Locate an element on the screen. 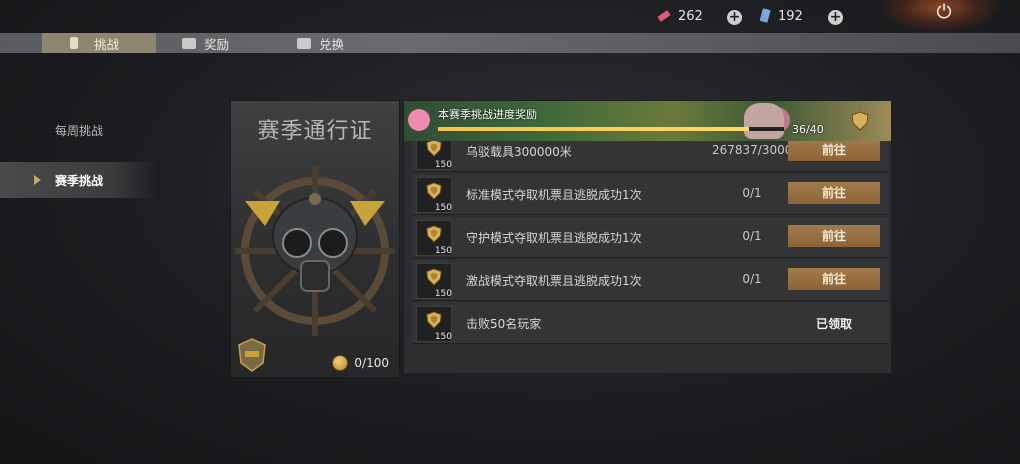 Image resolution: width=1020 pixels, height=464 pixels. banner-progress-fill is located at coordinates (594, 129).